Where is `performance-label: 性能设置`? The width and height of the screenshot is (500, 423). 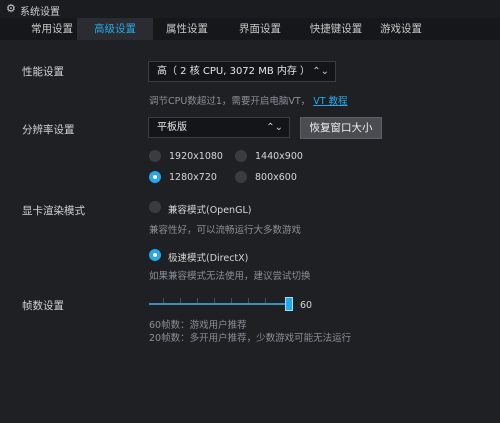 performance-label: 性能设置 is located at coordinates (43, 72).